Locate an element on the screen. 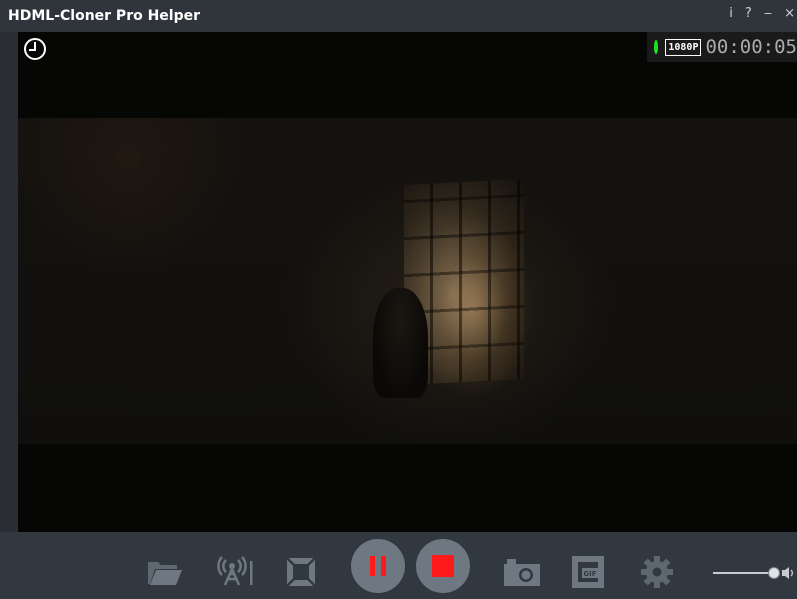 This screenshot has height=599, width=797. gif-label: GIF is located at coordinates (589, 574).